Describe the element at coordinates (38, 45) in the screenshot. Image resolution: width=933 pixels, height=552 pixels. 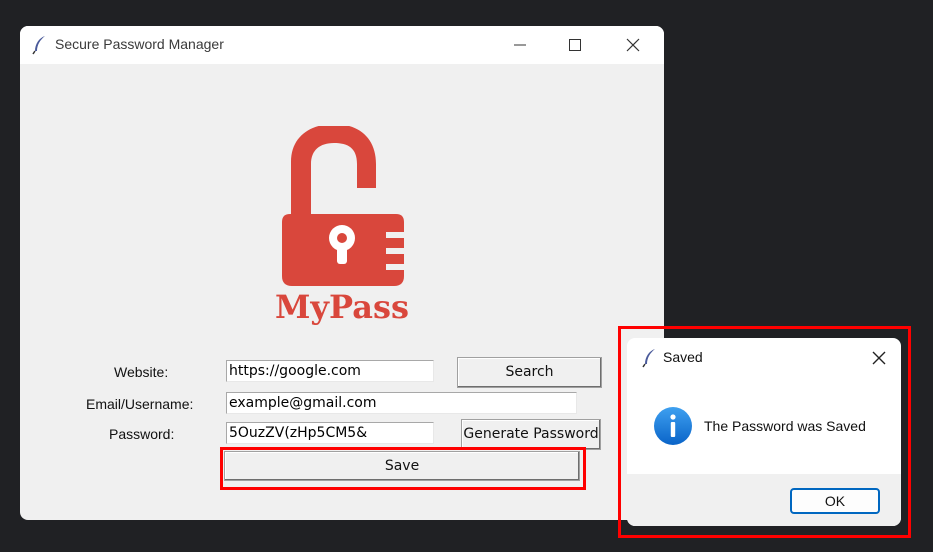
I see `feather-icon` at that location.